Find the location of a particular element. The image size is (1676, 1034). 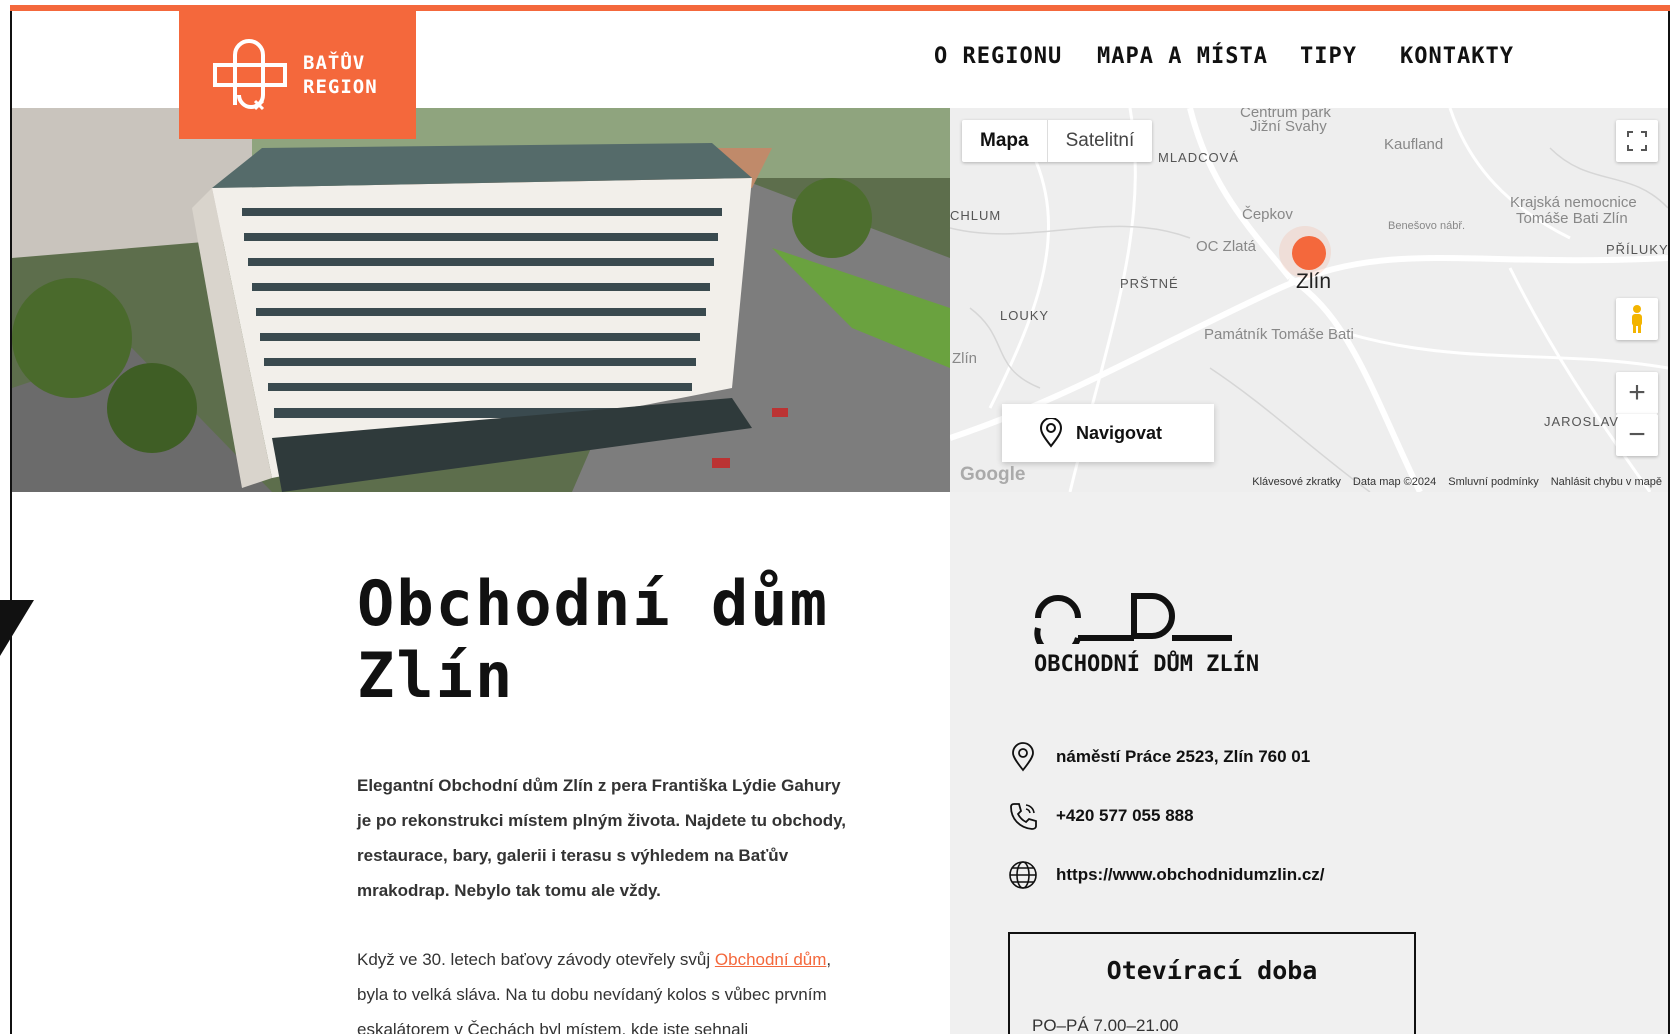

map-label-cepkov: Čepkov is located at coordinates (1267, 214).